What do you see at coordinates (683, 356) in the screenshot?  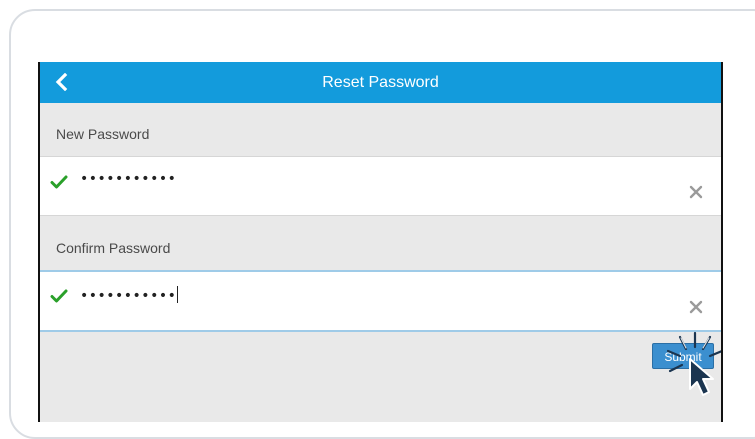 I see `submit-button: Submit` at bounding box center [683, 356].